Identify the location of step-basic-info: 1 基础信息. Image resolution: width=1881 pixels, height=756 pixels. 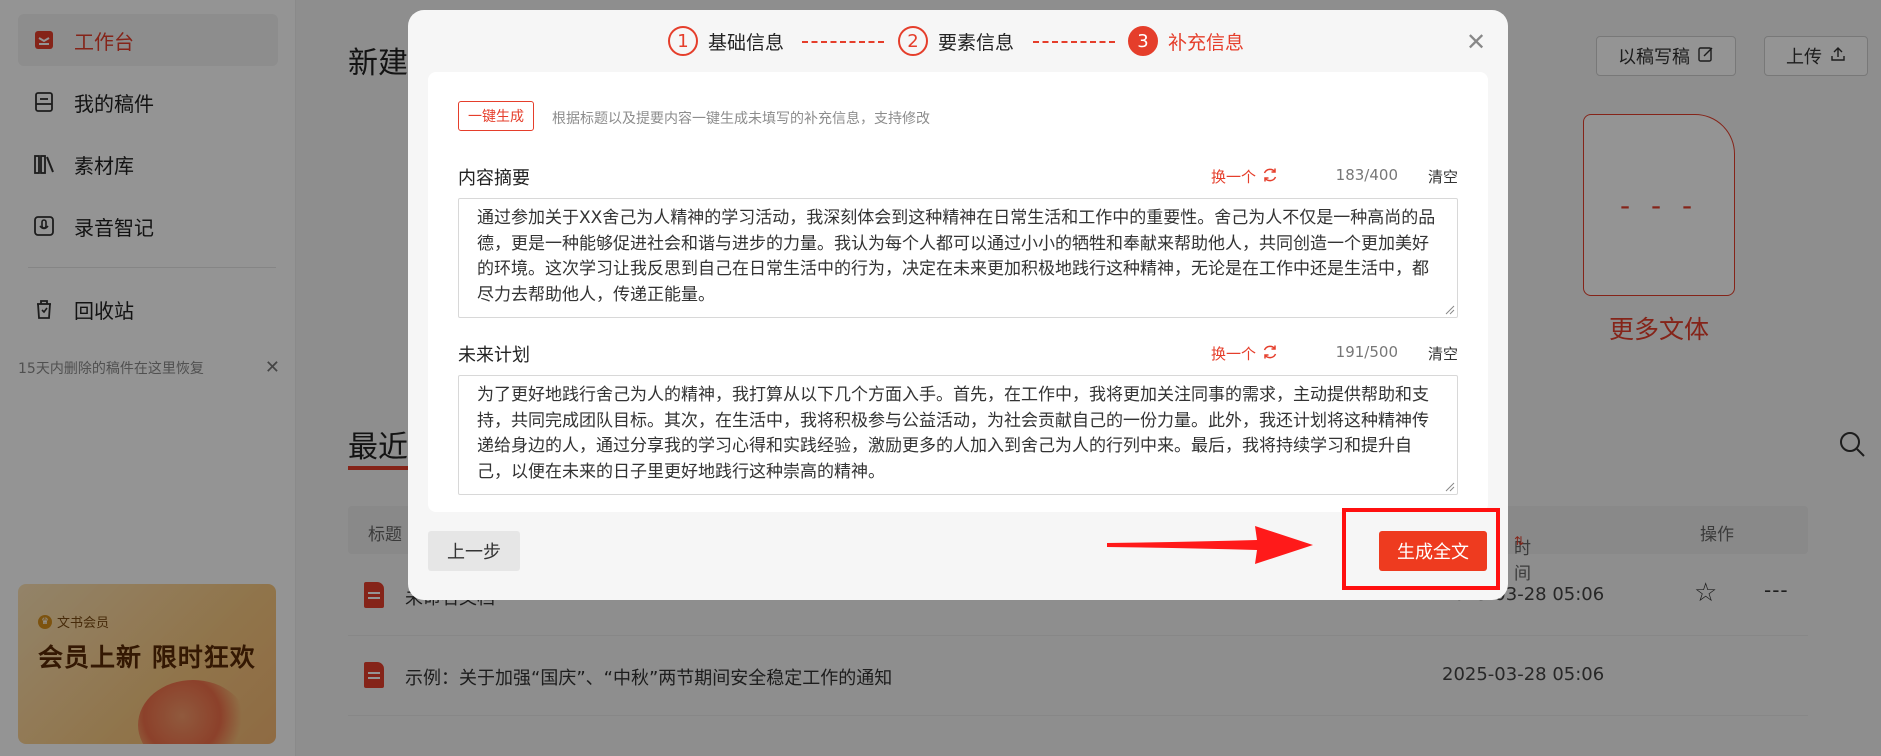
(726, 41).